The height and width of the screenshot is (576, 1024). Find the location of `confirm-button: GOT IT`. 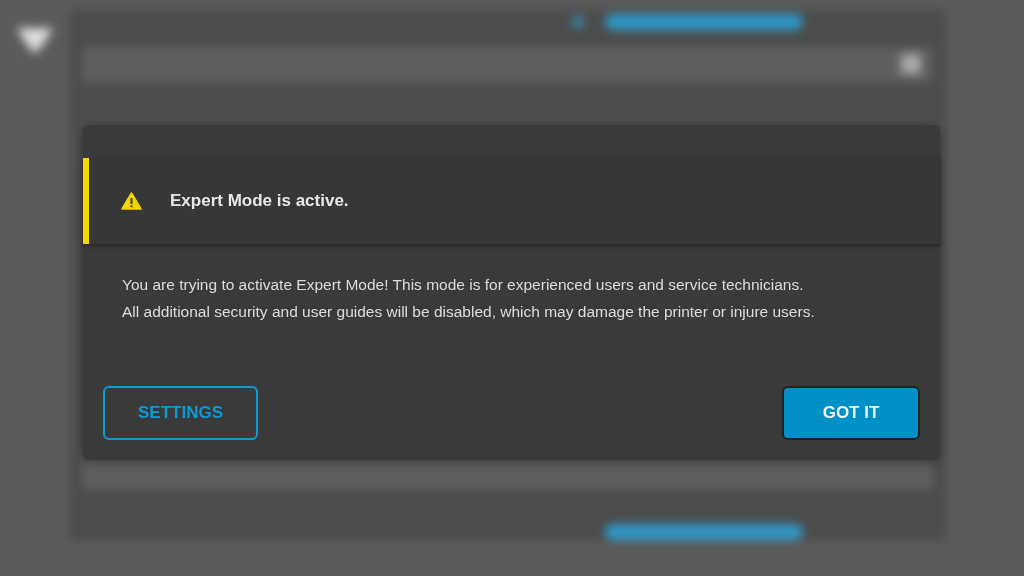

confirm-button: GOT IT is located at coordinates (851, 413).